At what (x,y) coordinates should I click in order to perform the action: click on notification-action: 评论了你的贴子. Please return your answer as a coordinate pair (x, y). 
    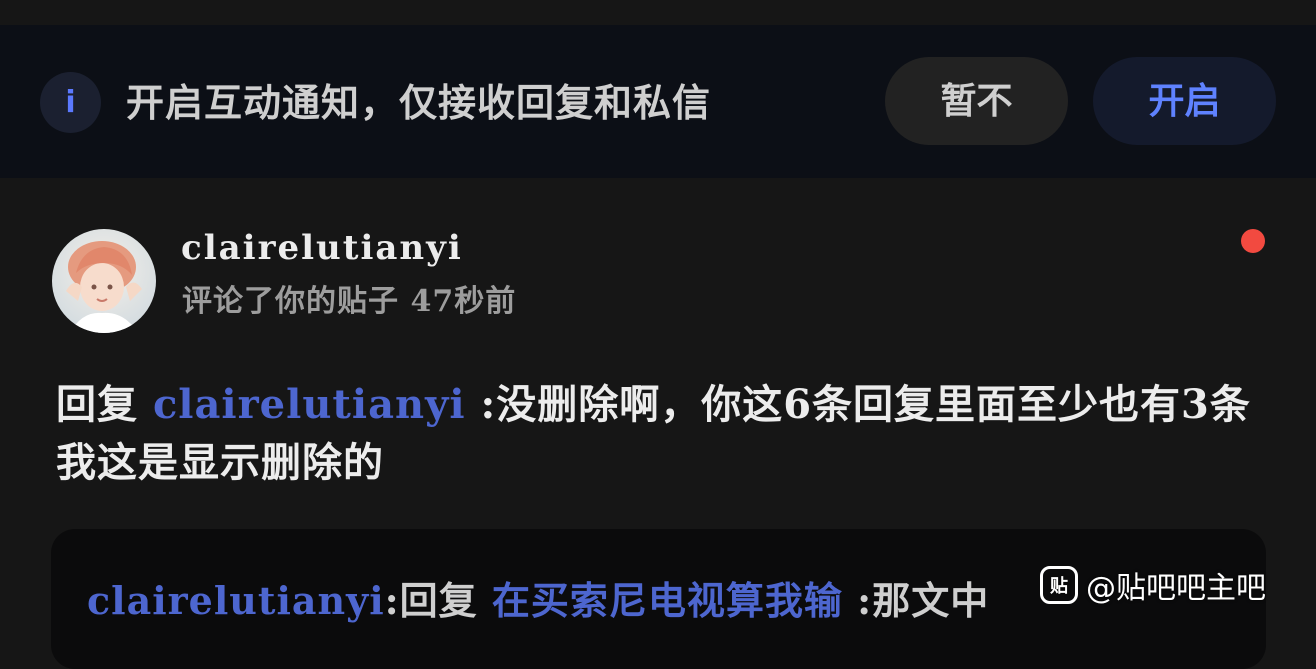
    Looking at the image, I should click on (290, 301).